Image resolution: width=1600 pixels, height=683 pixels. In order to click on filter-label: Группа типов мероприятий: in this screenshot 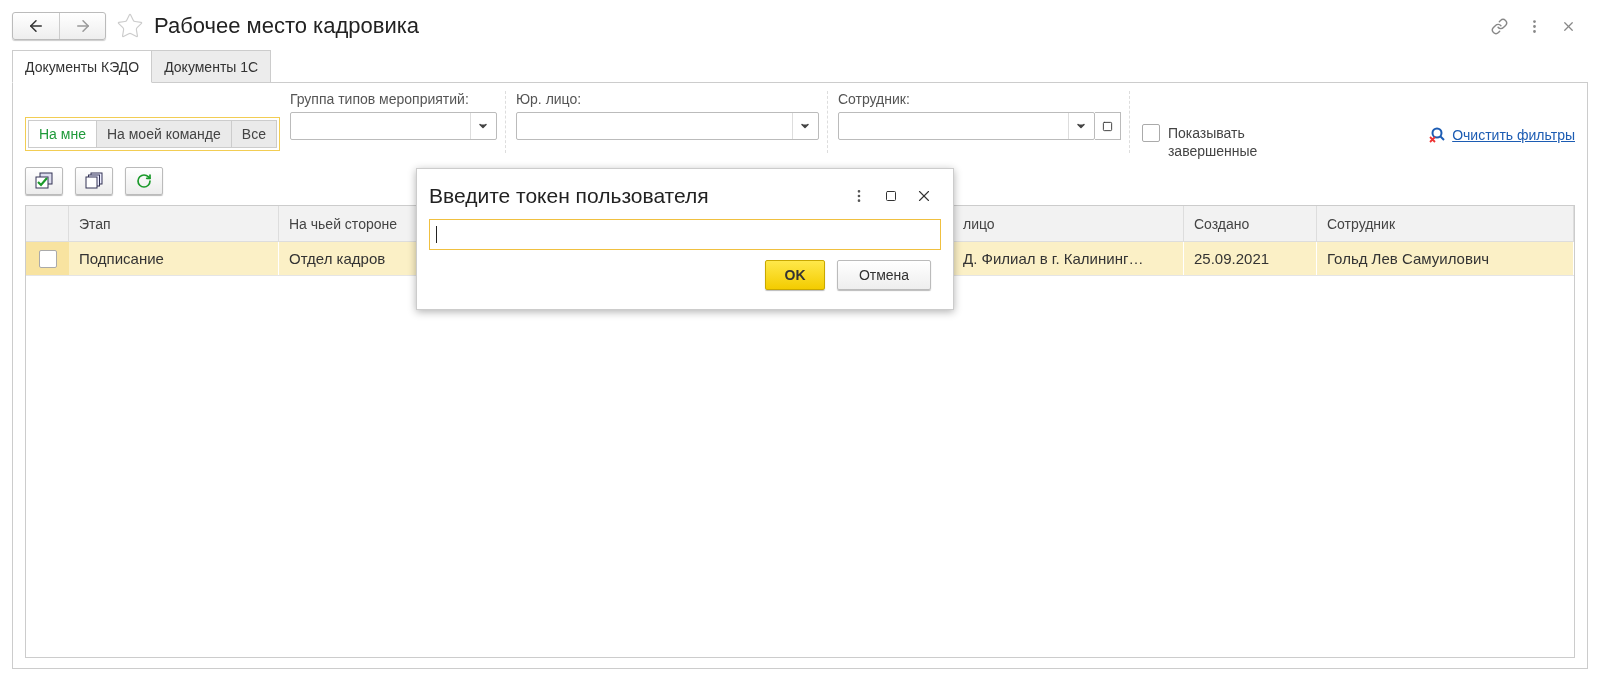, I will do `click(379, 99)`.